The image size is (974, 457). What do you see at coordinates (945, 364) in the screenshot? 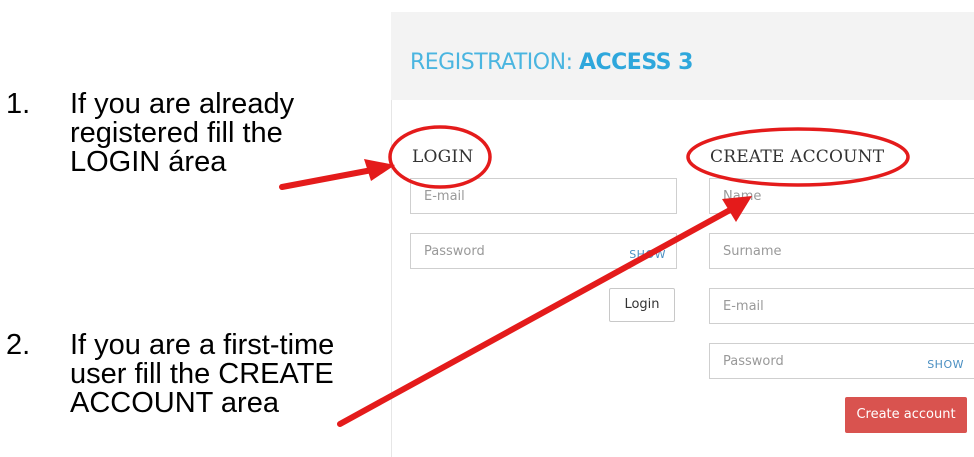
I see `create-show-password-toggle: SHOW` at bounding box center [945, 364].